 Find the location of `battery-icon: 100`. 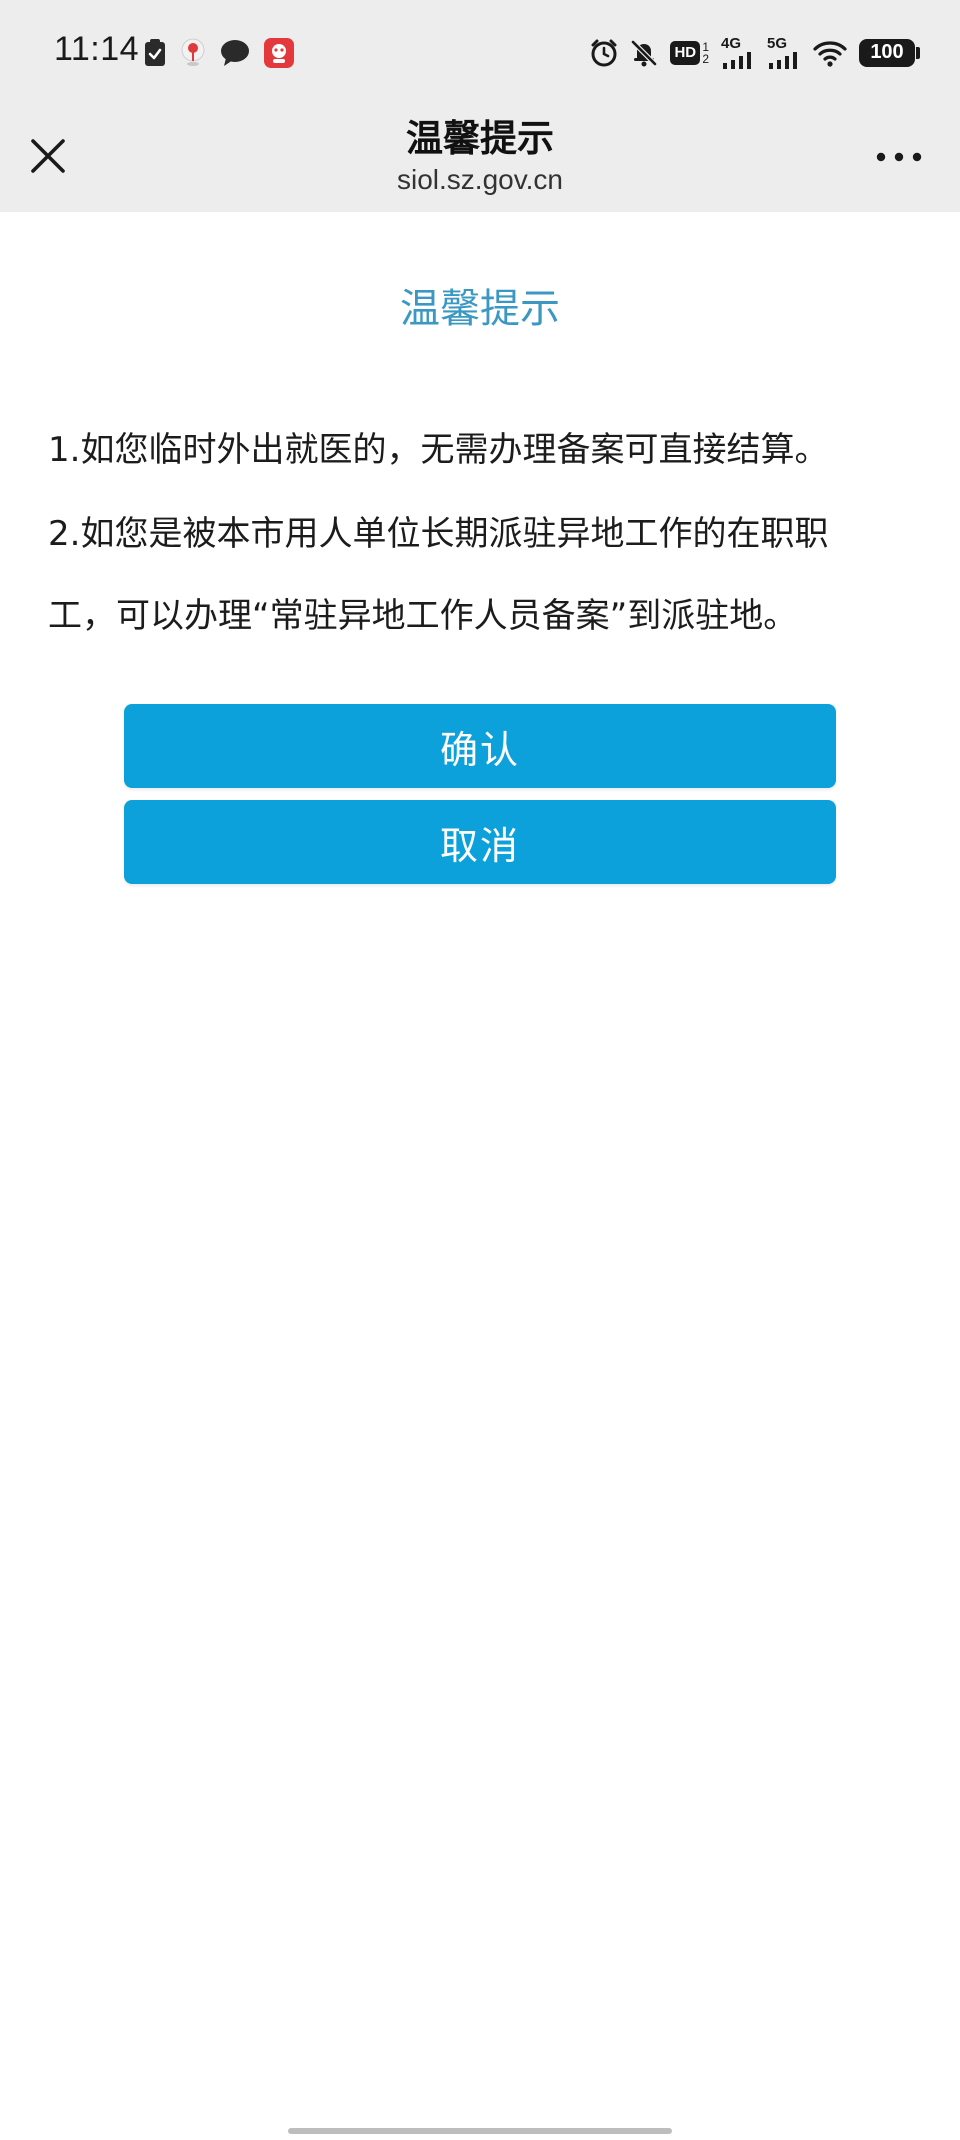

battery-icon: 100 is located at coordinates (889, 52).